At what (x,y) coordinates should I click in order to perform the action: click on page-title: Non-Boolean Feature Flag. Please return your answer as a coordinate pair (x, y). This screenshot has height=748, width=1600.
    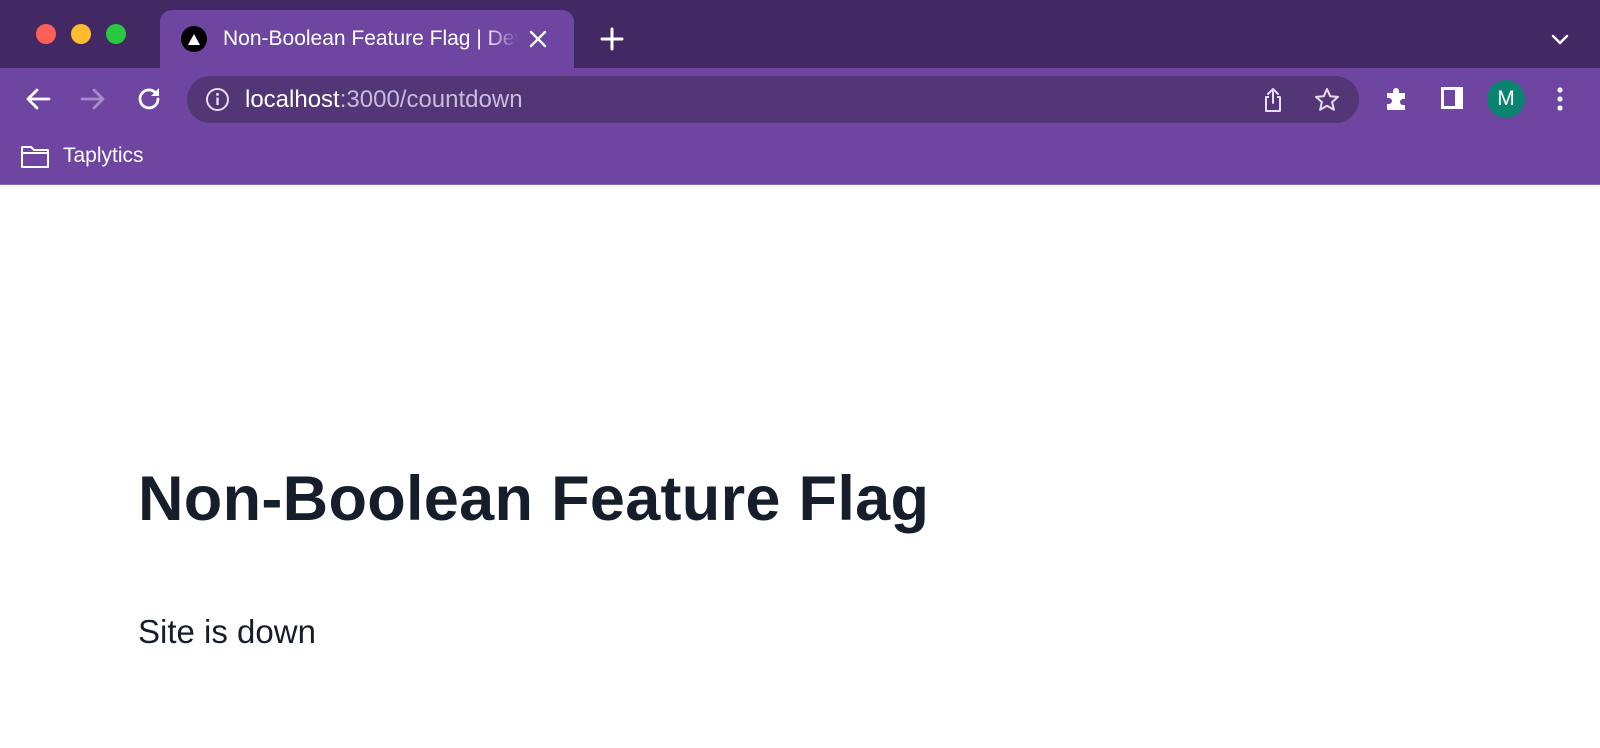
    Looking at the image, I should click on (534, 499).